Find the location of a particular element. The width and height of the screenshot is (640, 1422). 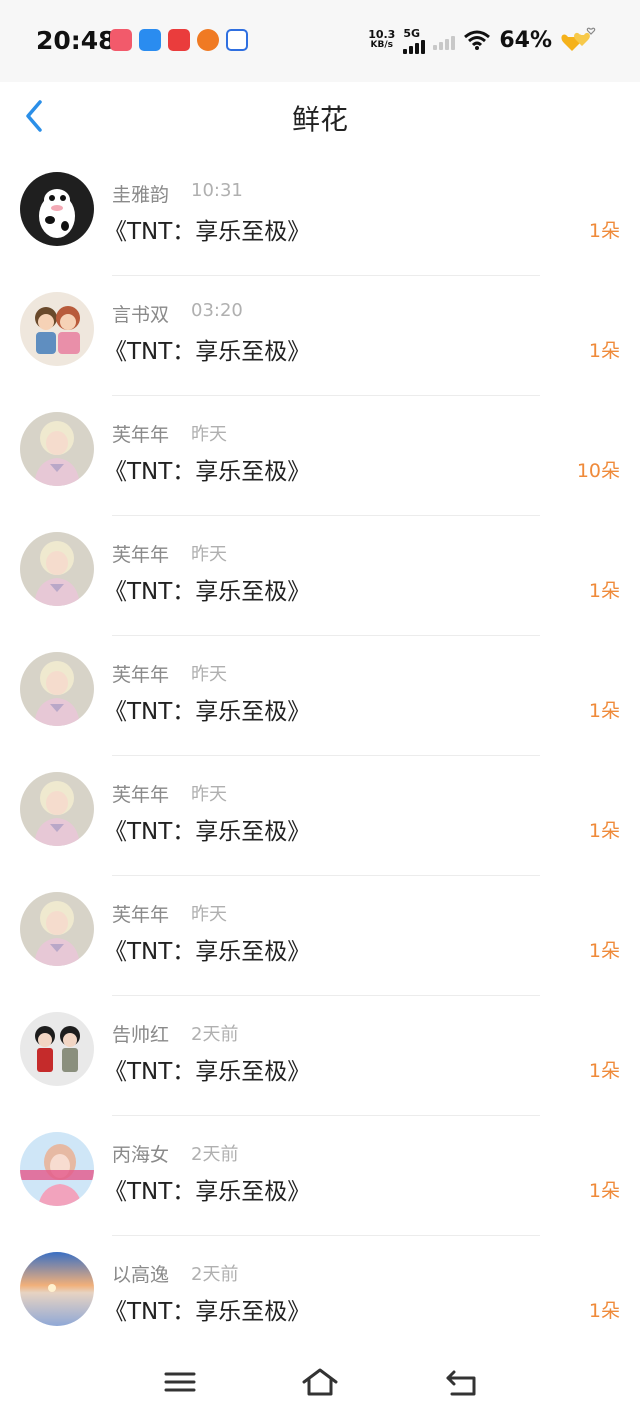

page-title: 鲜花 is located at coordinates (319, 119).